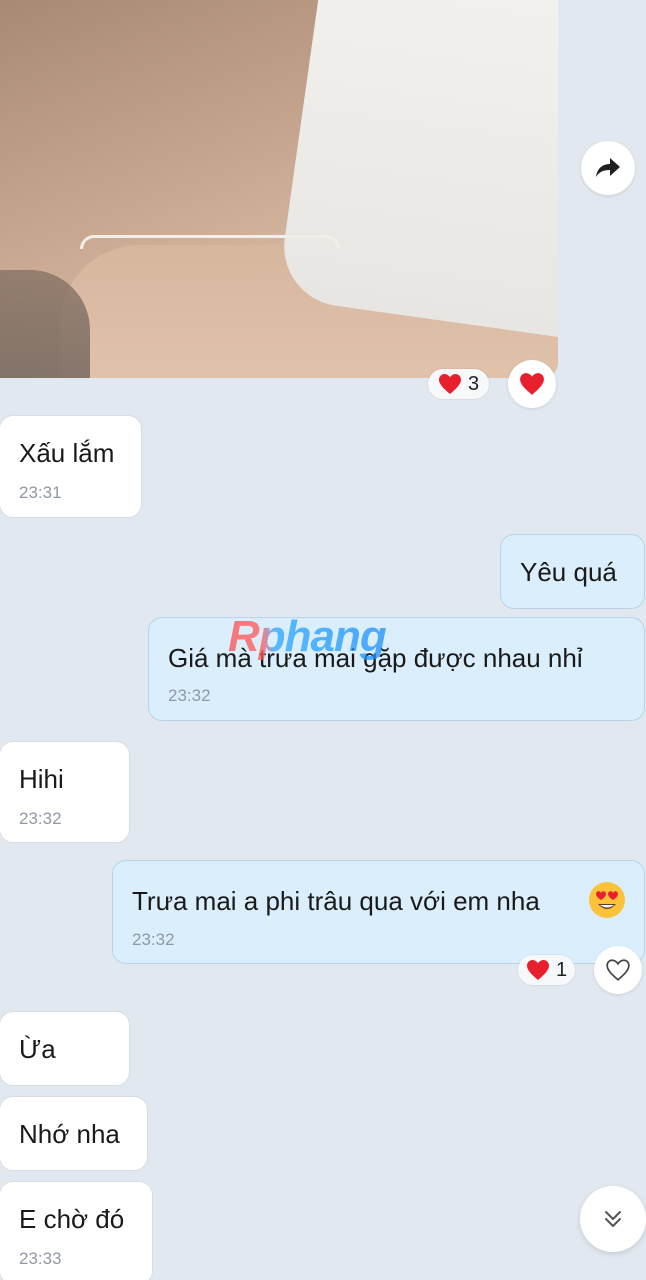 This screenshot has width=646, height=1280. What do you see at coordinates (37, 1049) in the screenshot?
I see `message-text: Ừa` at bounding box center [37, 1049].